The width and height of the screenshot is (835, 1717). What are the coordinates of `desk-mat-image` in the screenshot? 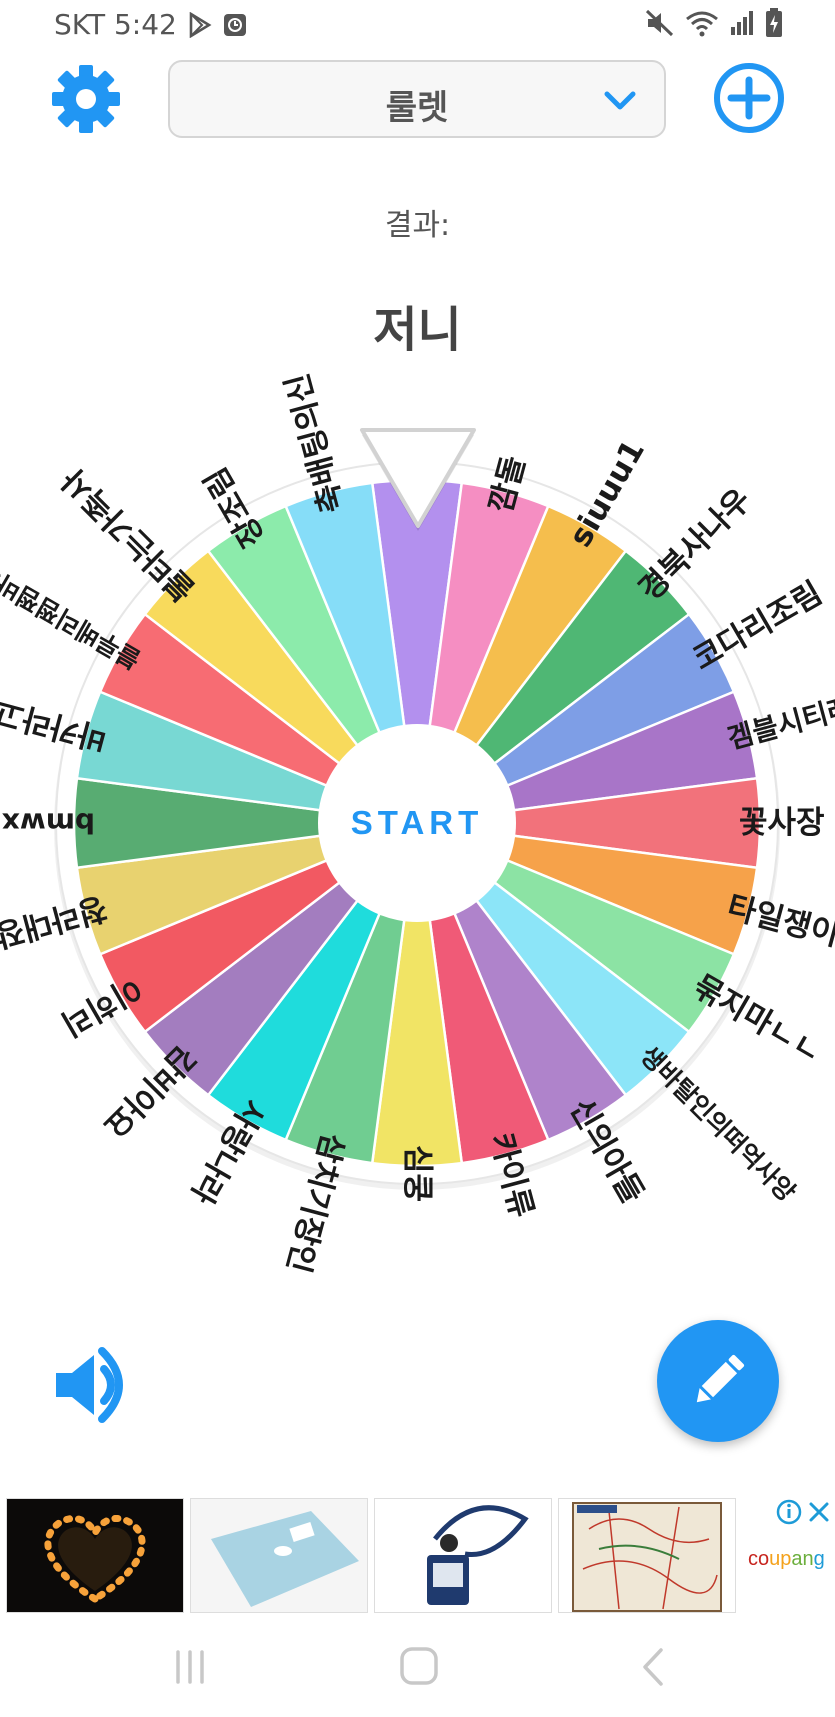 It's located at (279, 1555).